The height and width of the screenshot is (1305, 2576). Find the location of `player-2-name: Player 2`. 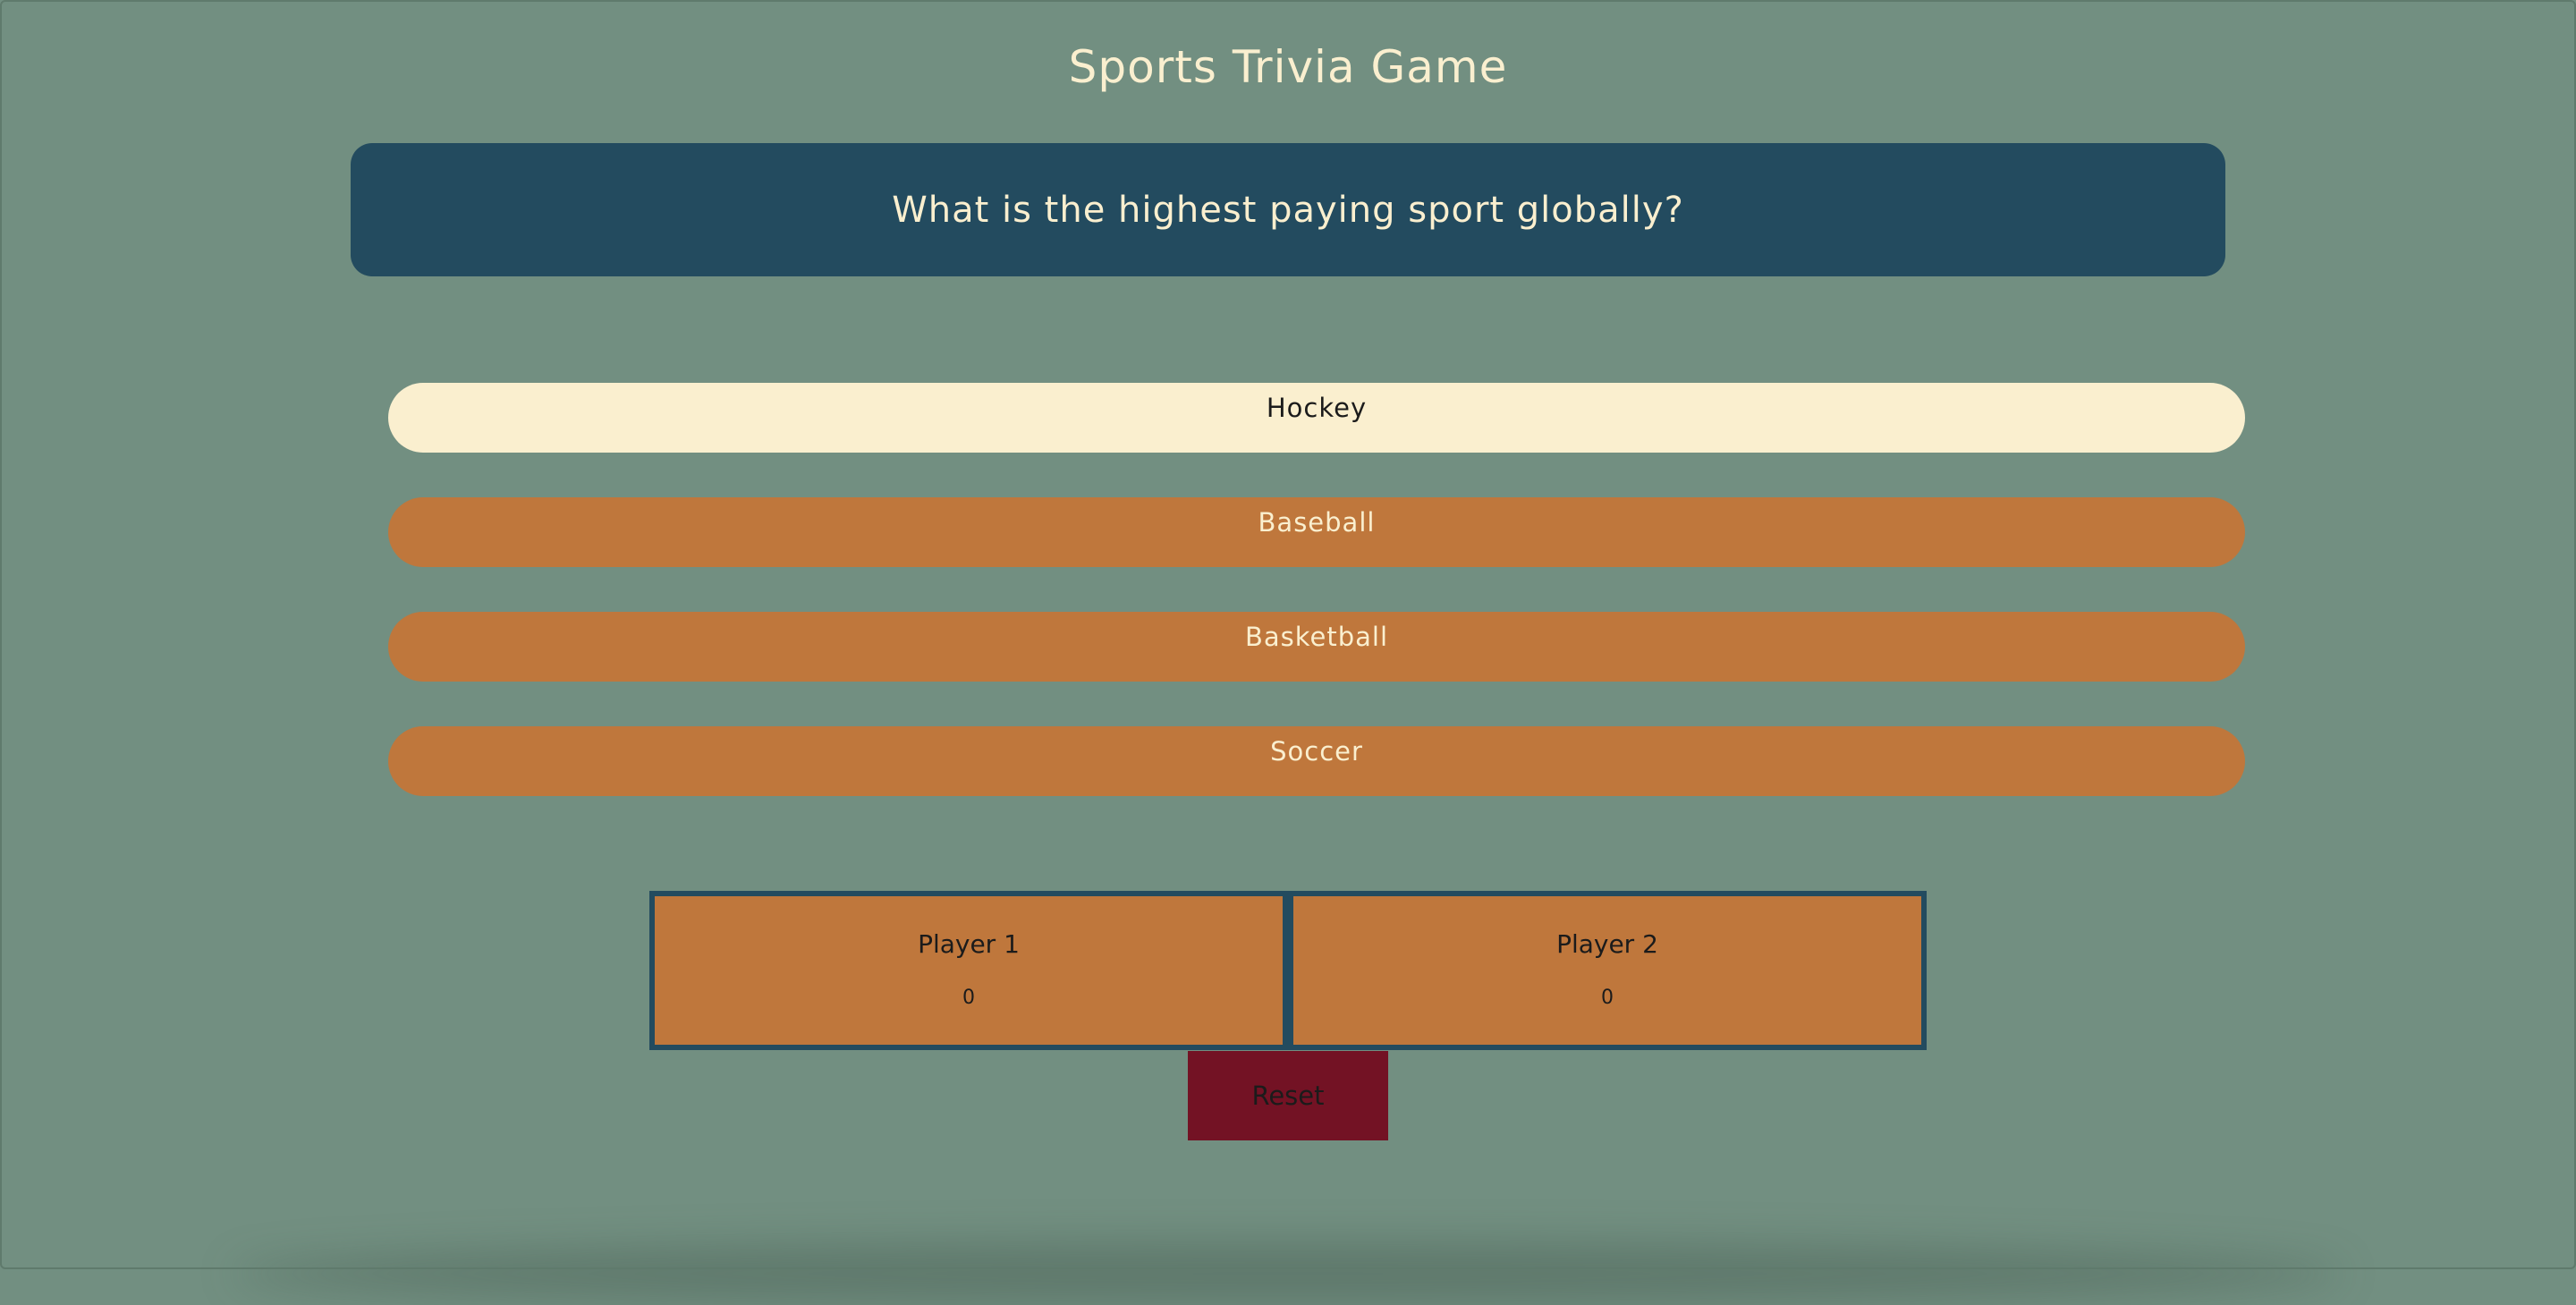

player-2-name: Player 2 is located at coordinates (1607, 944).